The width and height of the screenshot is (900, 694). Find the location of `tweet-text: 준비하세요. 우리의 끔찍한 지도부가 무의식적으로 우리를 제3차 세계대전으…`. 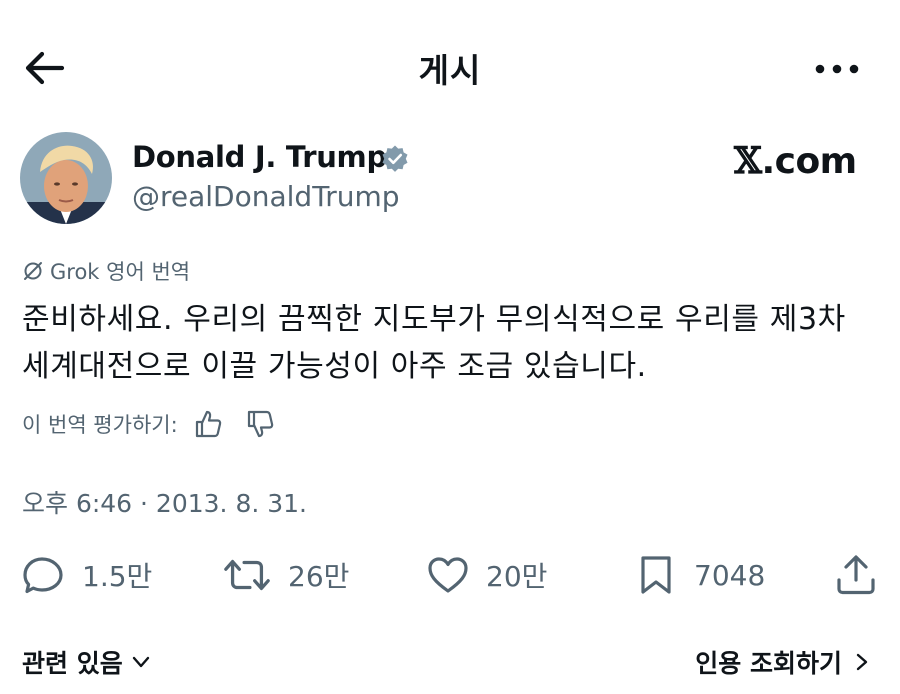

tweet-text: 준비하세요. 우리의 끔찍한 지도부가 무의식적으로 우리를 제3차 세계대전으… is located at coordinates (434, 343).